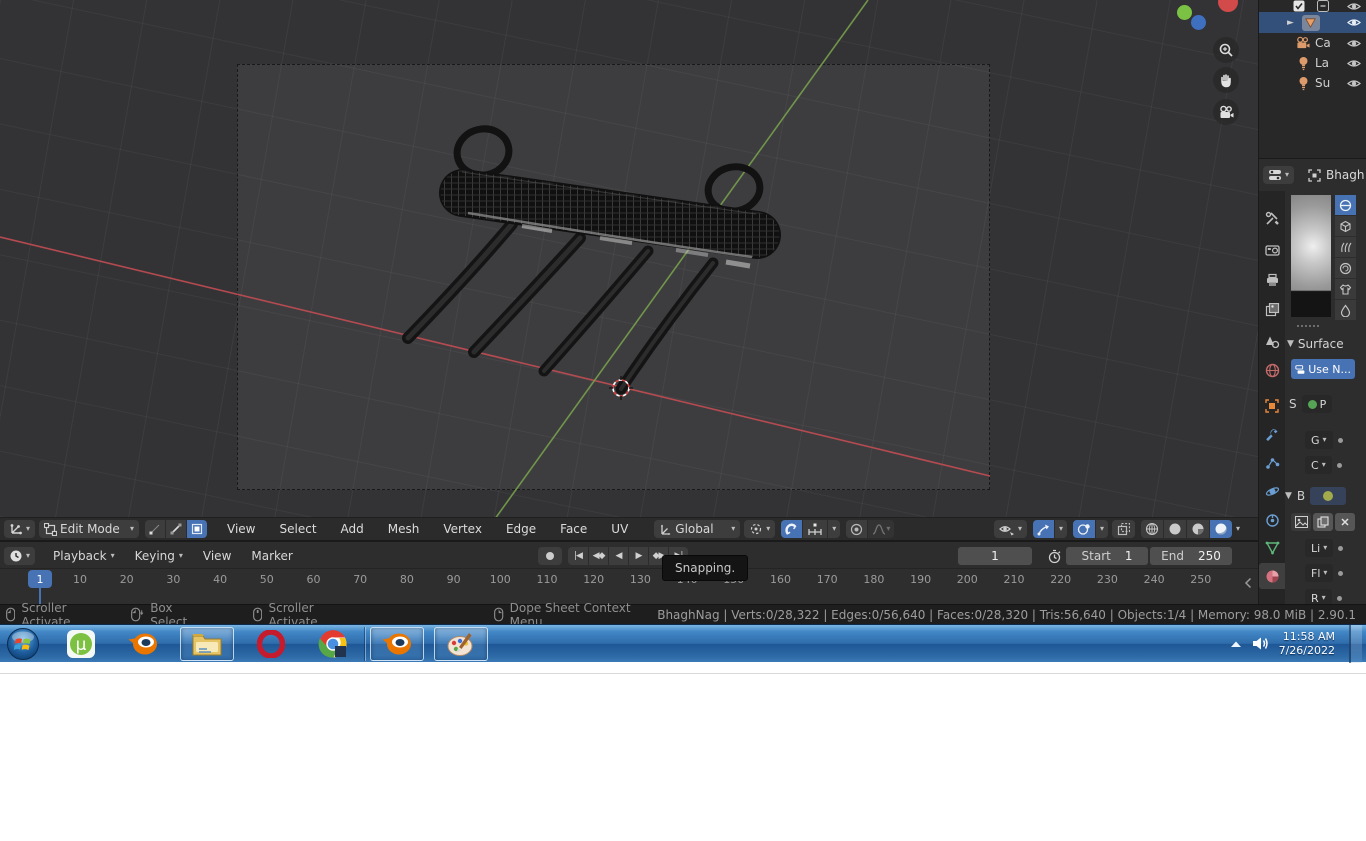  Describe the element at coordinates (352, 529) in the screenshot. I see `menu-add: Add` at that location.